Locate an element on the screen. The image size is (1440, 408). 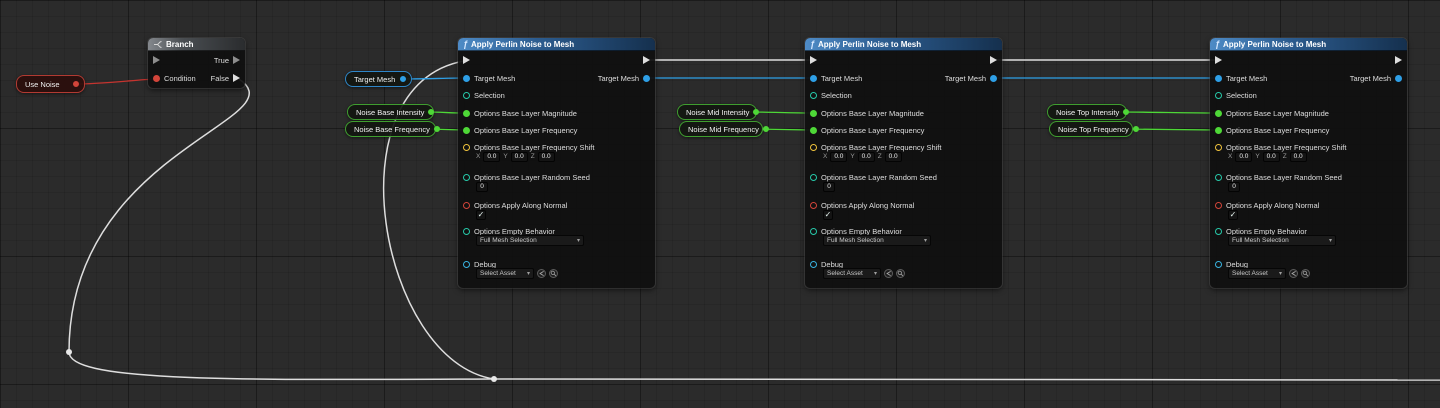
object-wire-targetmesh-to-node1 is located at coordinates (434, 78).